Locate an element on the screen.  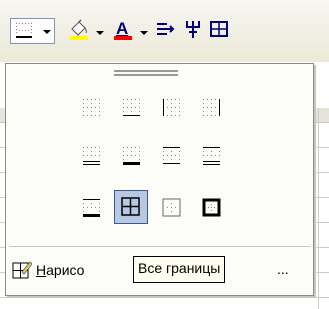
text-direction-icon is located at coordinates (165, 31).